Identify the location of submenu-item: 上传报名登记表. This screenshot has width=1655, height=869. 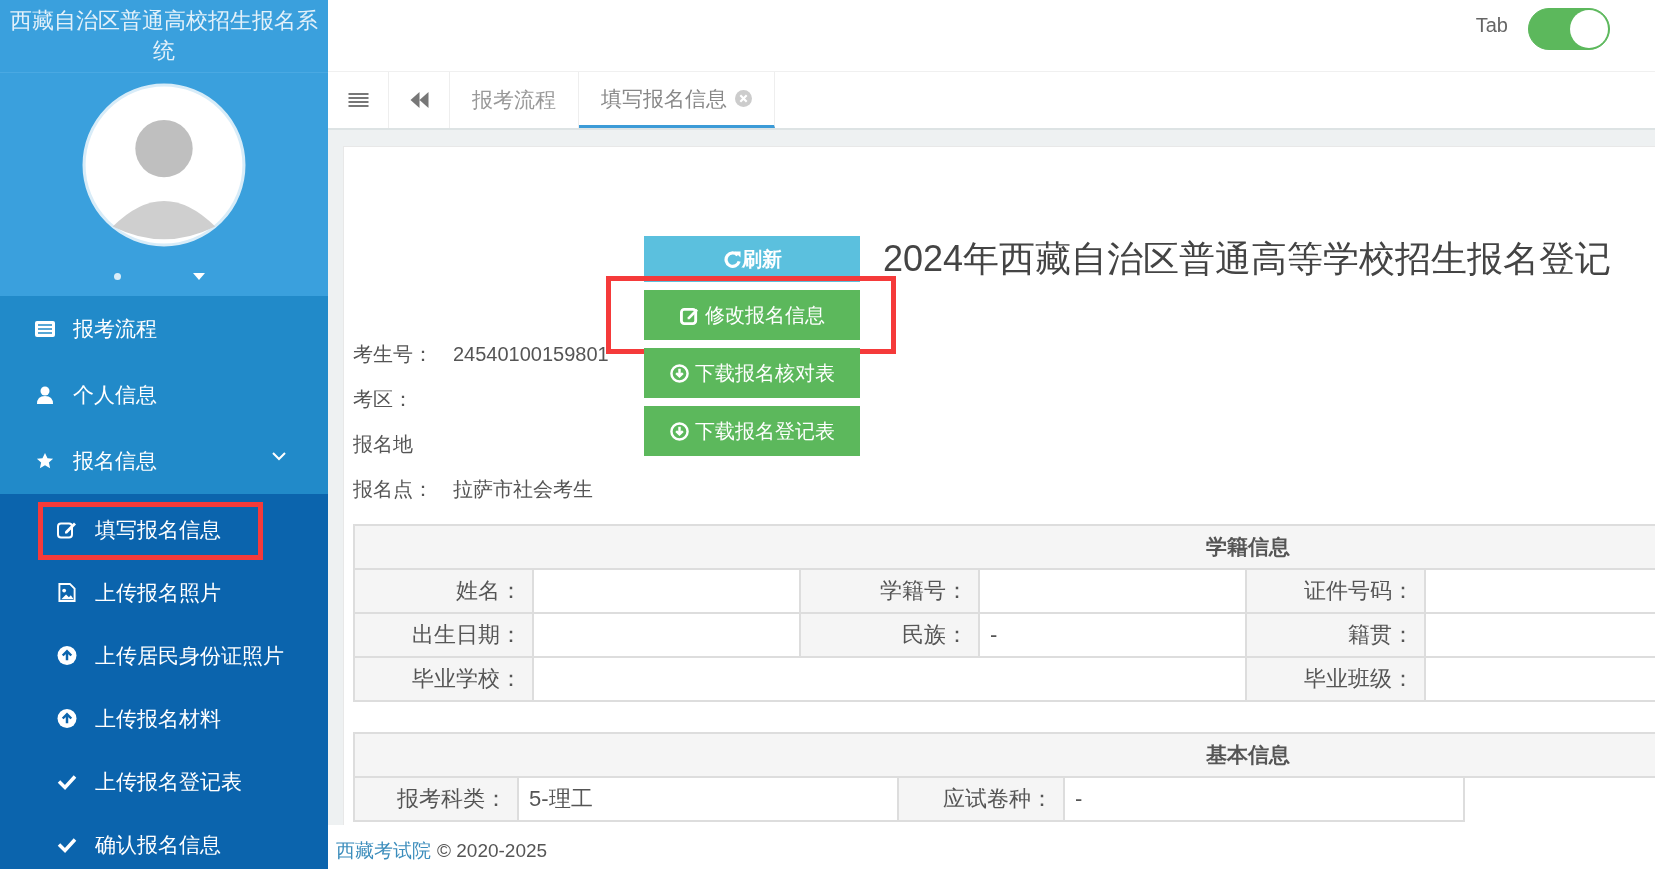
(164, 781).